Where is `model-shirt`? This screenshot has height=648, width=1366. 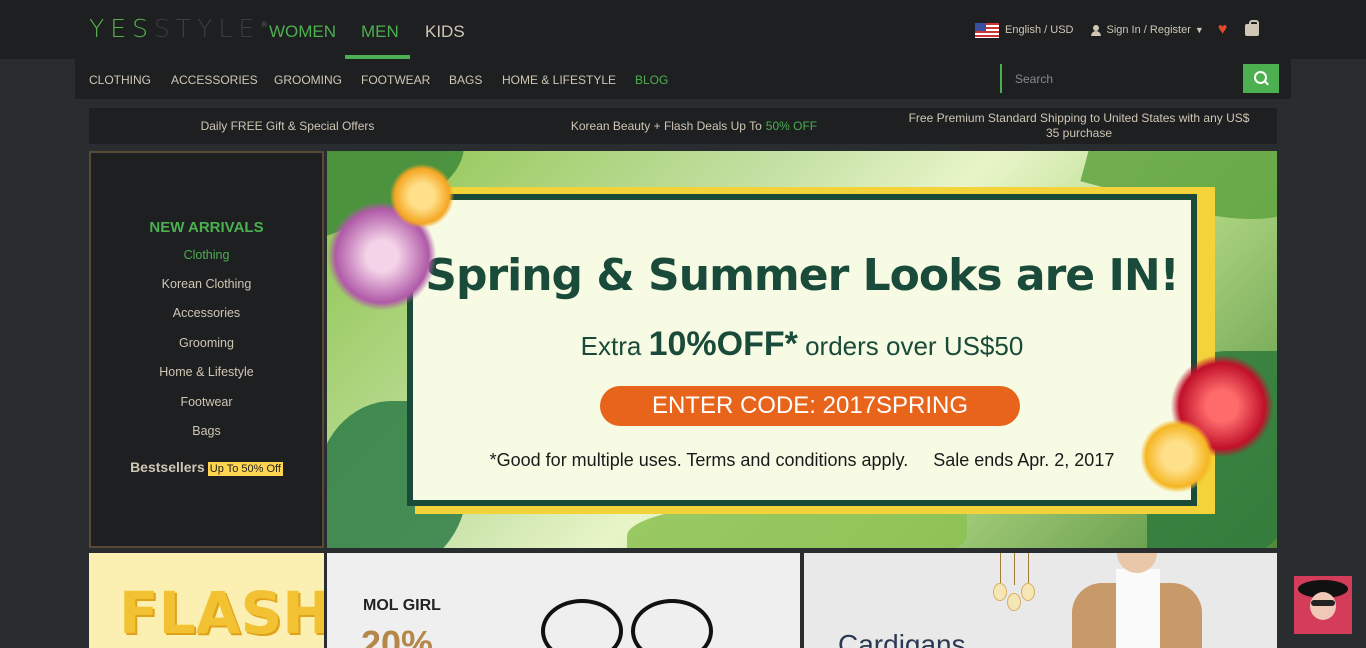 model-shirt is located at coordinates (1138, 608).